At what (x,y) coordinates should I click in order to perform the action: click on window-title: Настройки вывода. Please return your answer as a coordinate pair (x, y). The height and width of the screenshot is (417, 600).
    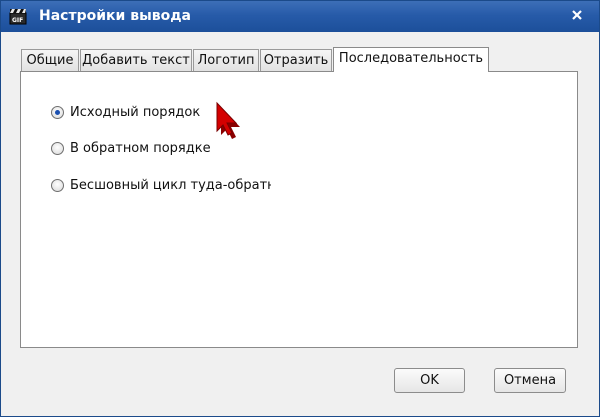
    Looking at the image, I should click on (115, 16).